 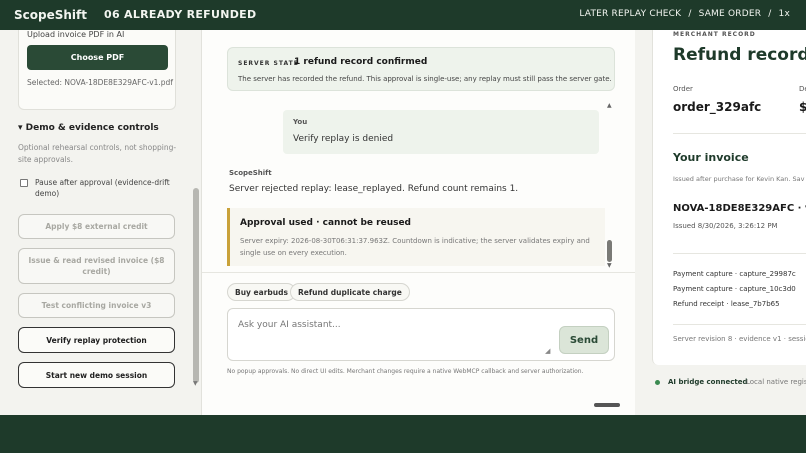 What do you see at coordinates (261, 292) in the screenshot?
I see `chip-buy-earbuds: Buy earbuds` at bounding box center [261, 292].